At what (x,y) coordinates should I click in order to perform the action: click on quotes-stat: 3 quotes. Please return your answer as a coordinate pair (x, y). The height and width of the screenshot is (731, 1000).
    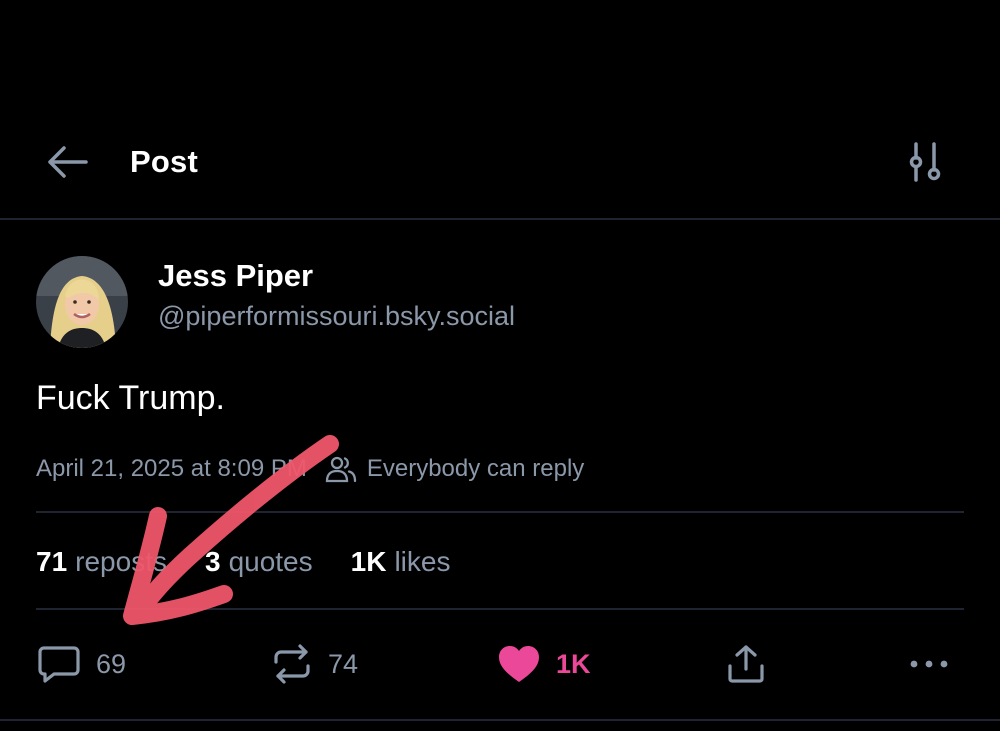
    Looking at the image, I should click on (259, 562).